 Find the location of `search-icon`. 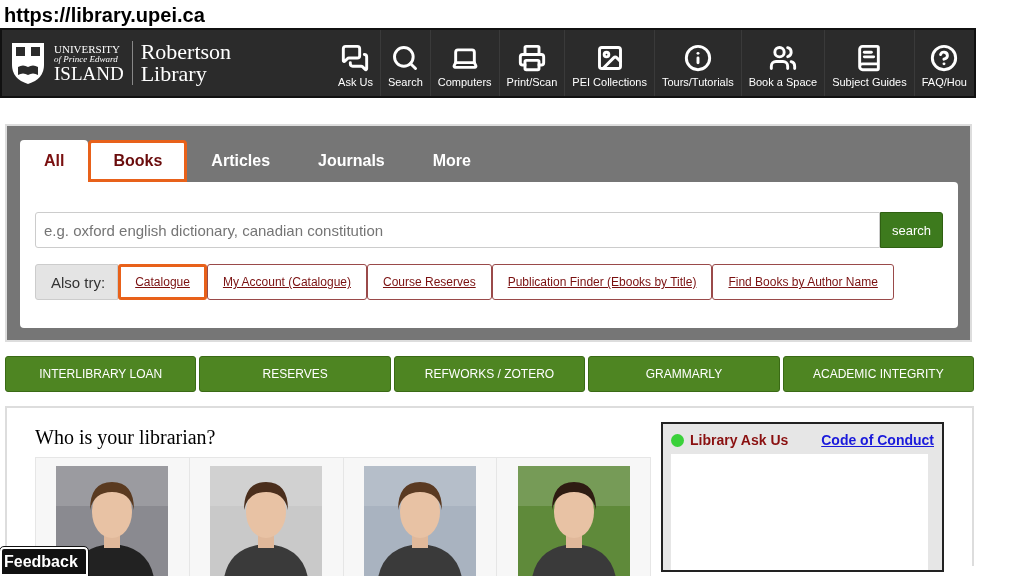

search-icon is located at coordinates (405, 58).